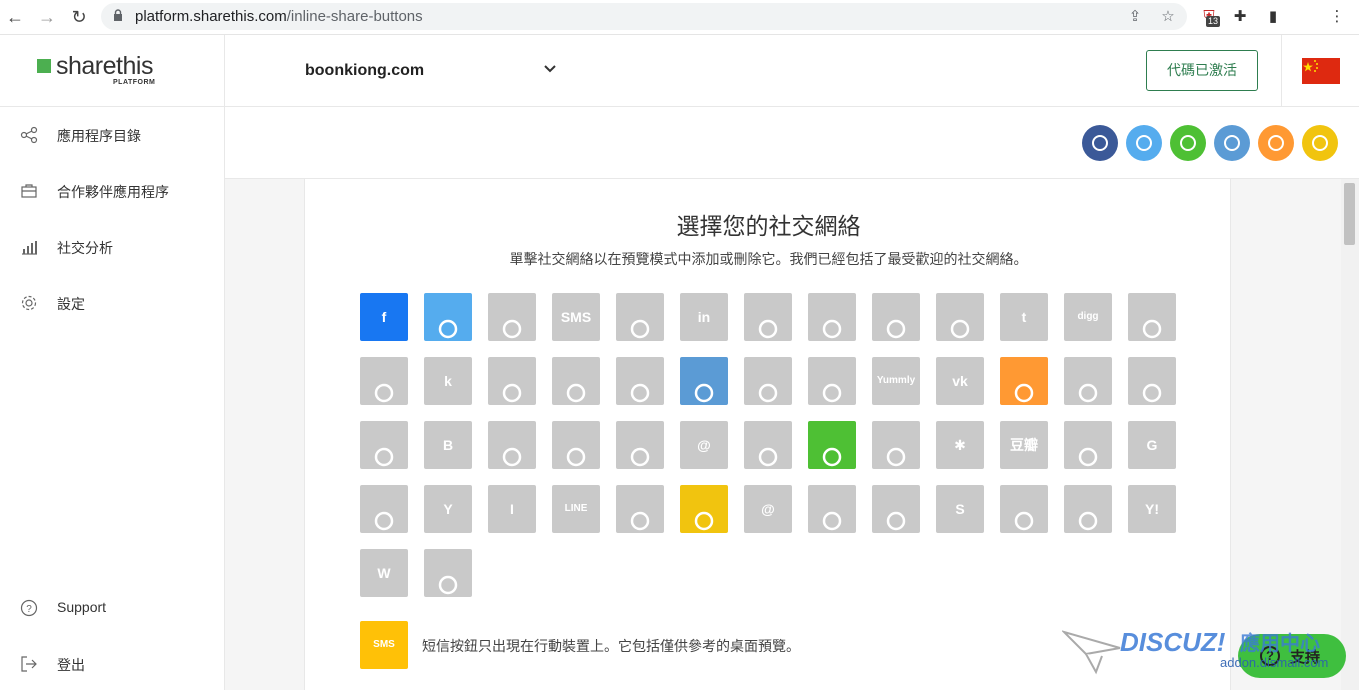  I want to click on network-copy-button, so click(832, 317).